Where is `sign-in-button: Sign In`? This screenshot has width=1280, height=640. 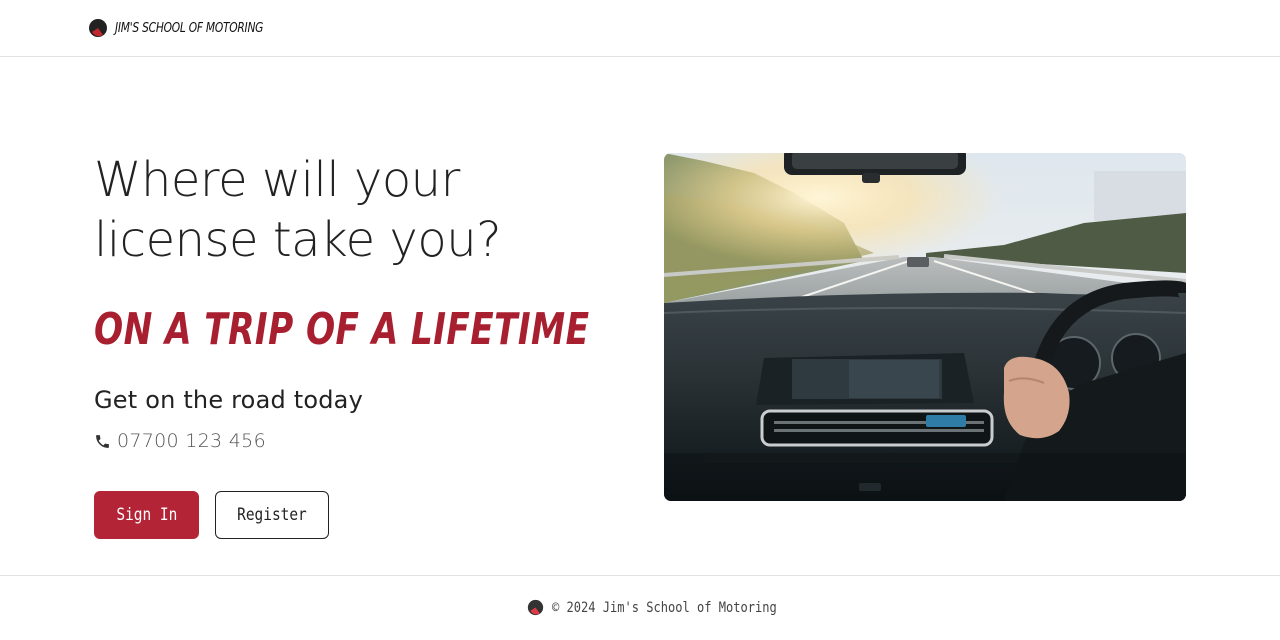 sign-in-button: Sign In is located at coordinates (146, 515).